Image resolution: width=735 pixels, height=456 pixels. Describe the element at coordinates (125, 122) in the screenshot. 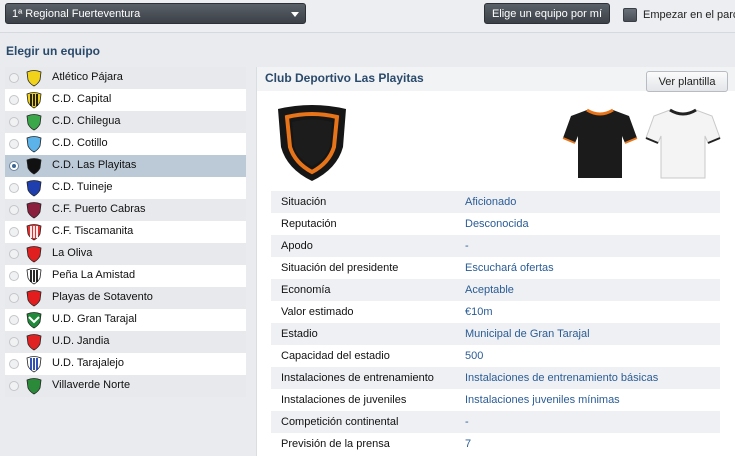

I see `team-row: C.D. Chilegua` at that location.